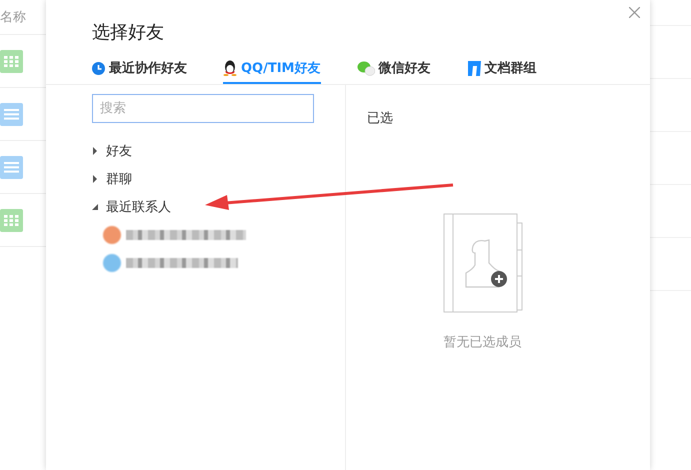  I want to click on penguin-icon, so click(230, 68).